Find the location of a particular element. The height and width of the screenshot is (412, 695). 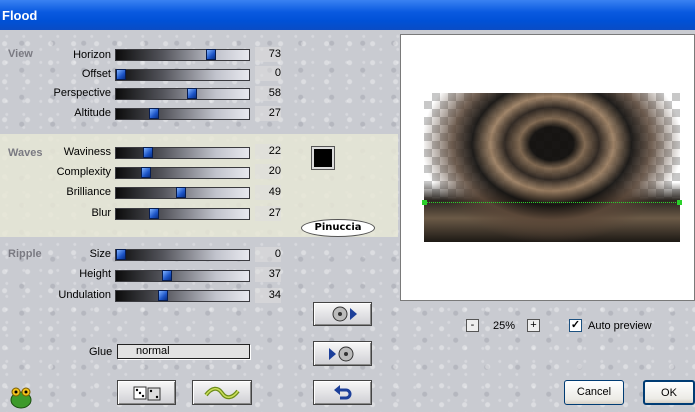

height-slider is located at coordinates (182, 276).